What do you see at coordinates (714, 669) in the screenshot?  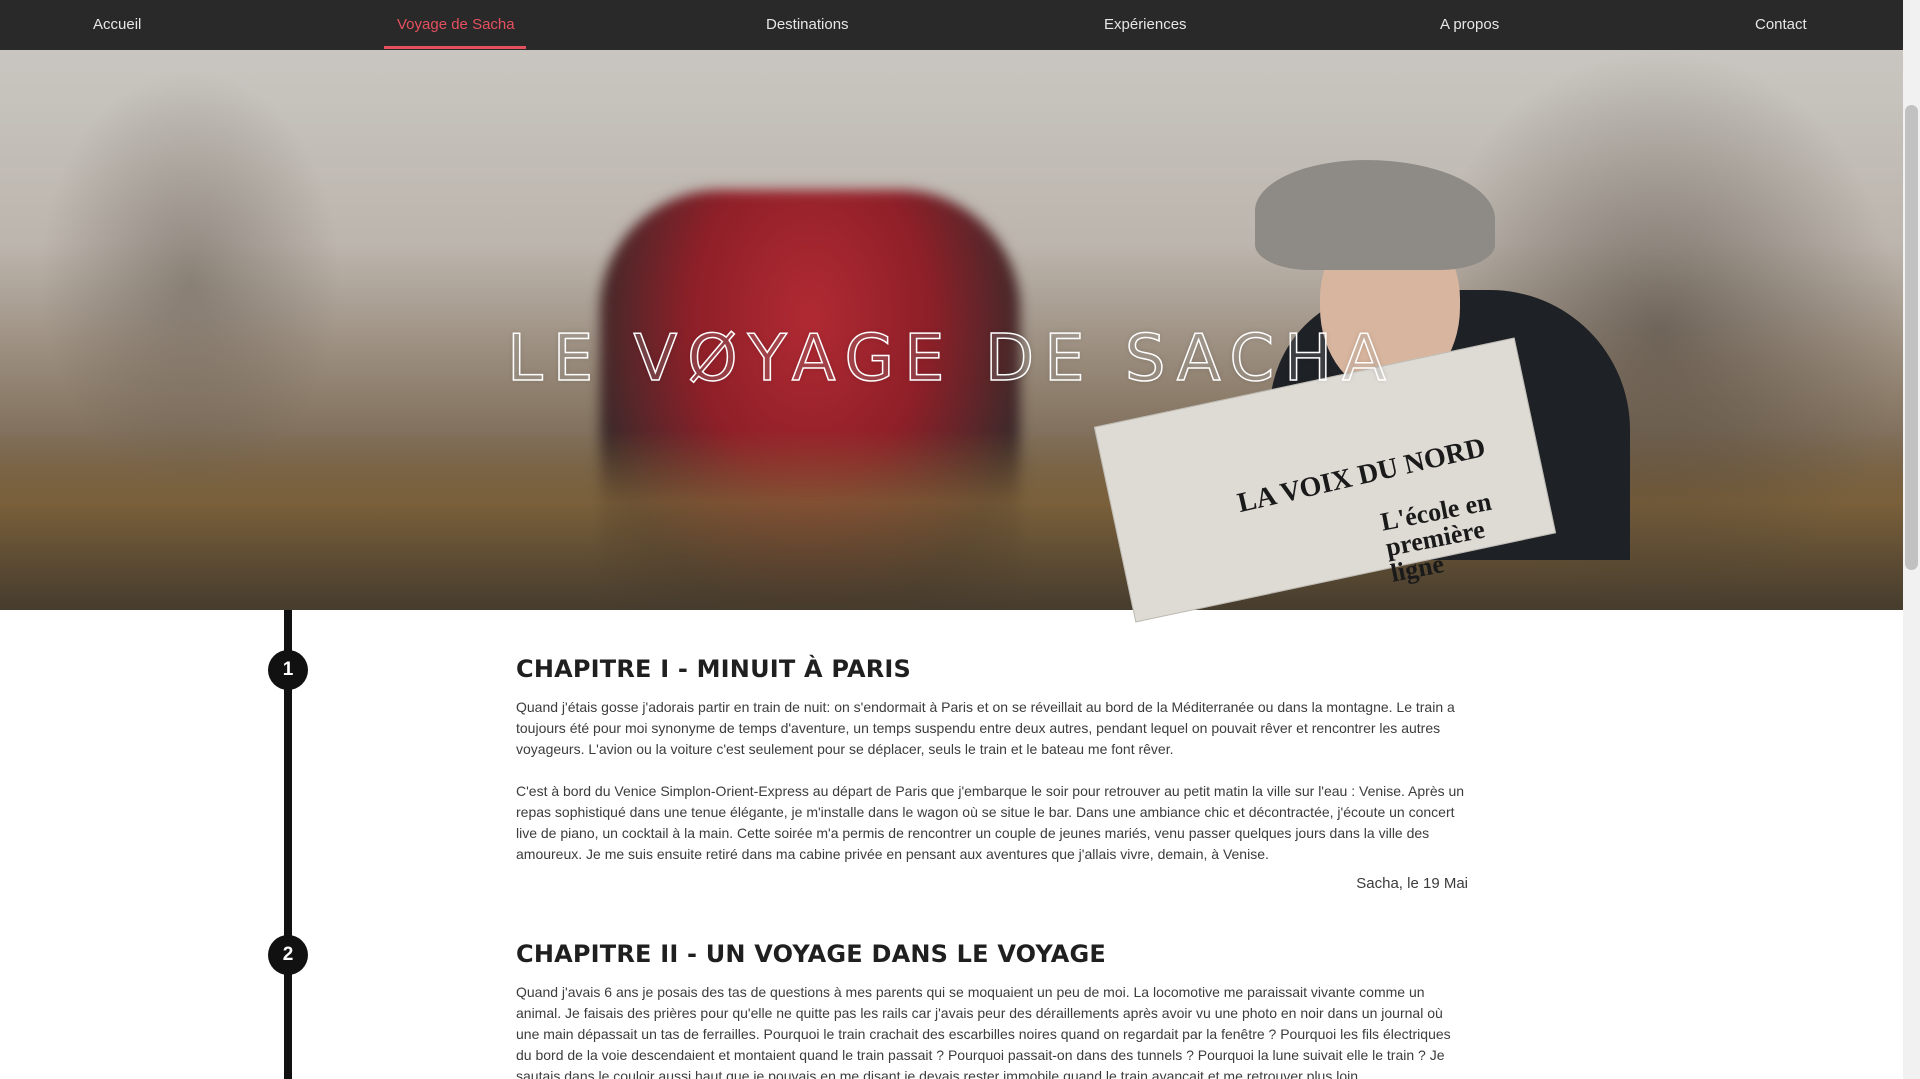 I see `chapter-title: CHAPITRE I - MINUIT À PARIS` at bounding box center [714, 669].